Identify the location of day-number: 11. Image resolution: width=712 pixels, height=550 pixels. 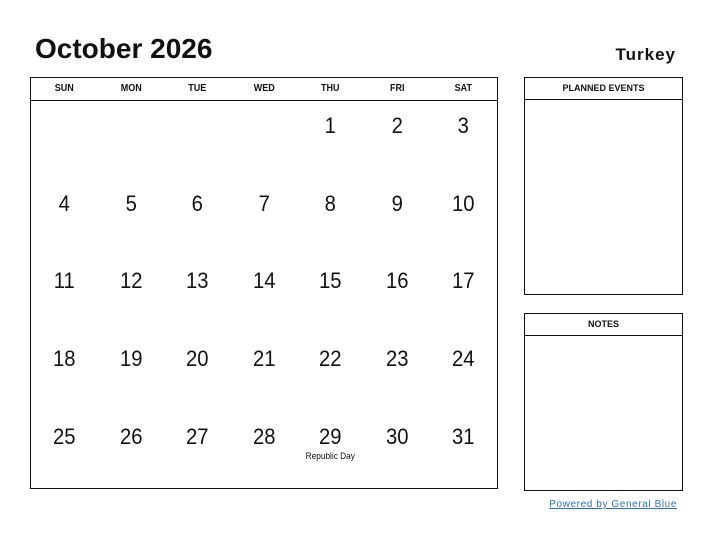
(64, 280).